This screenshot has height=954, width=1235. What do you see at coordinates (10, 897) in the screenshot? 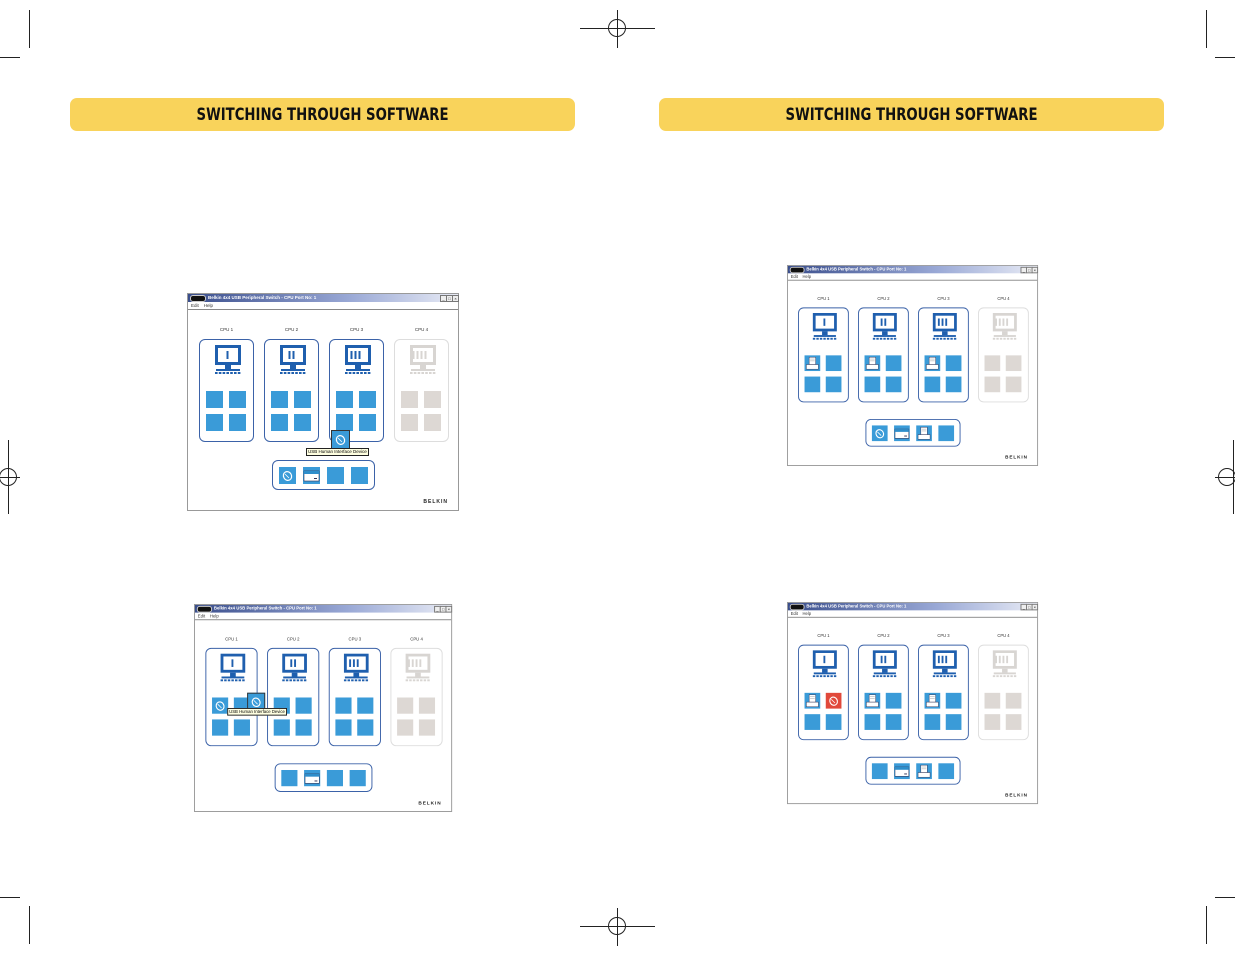
I see `crop-mark` at bounding box center [10, 897].